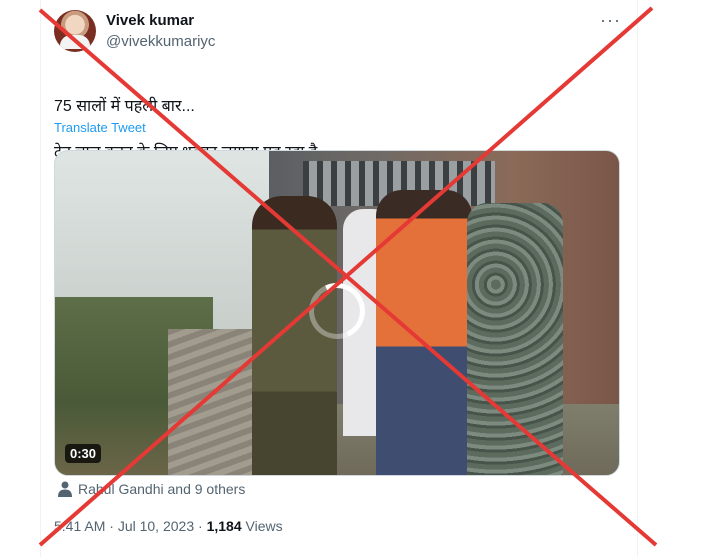 Image resolution: width=701 pixels, height=557 pixels. I want to click on video-duration-badge: 0:30, so click(83, 453).